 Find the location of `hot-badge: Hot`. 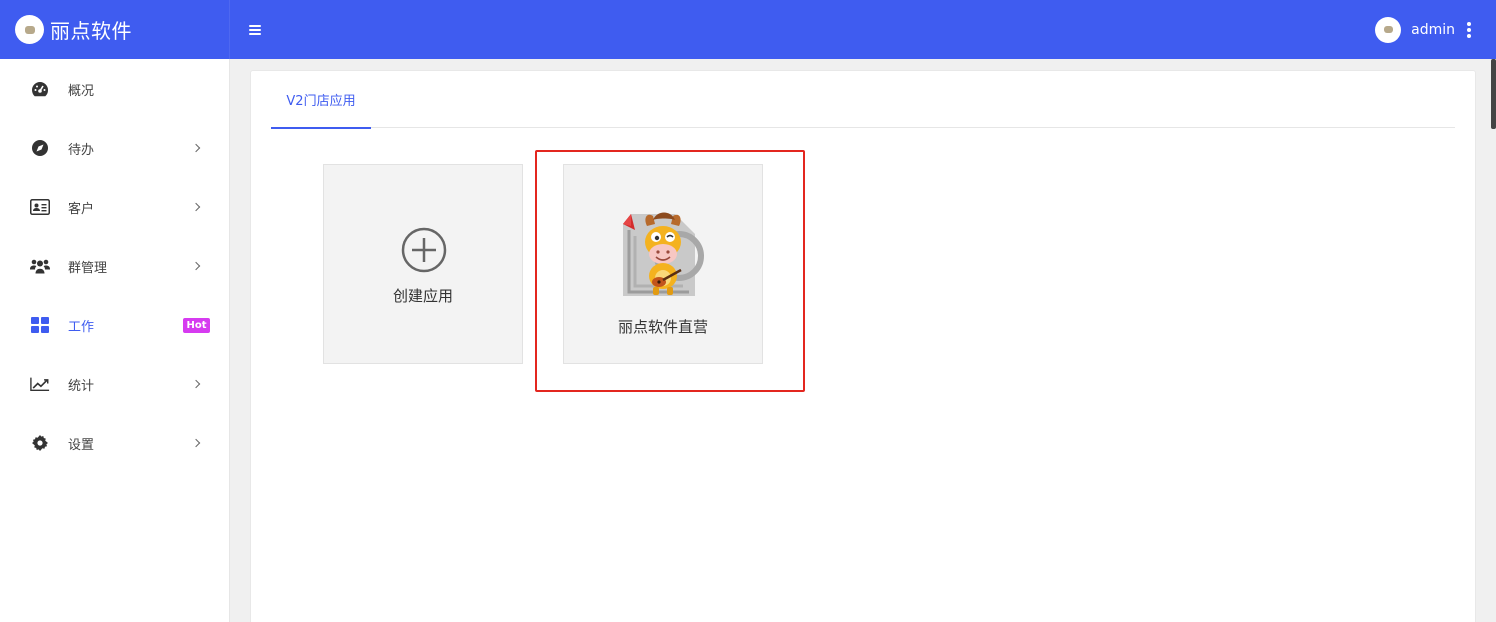

hot-badge: Hot is located at coordinates (196, 325).